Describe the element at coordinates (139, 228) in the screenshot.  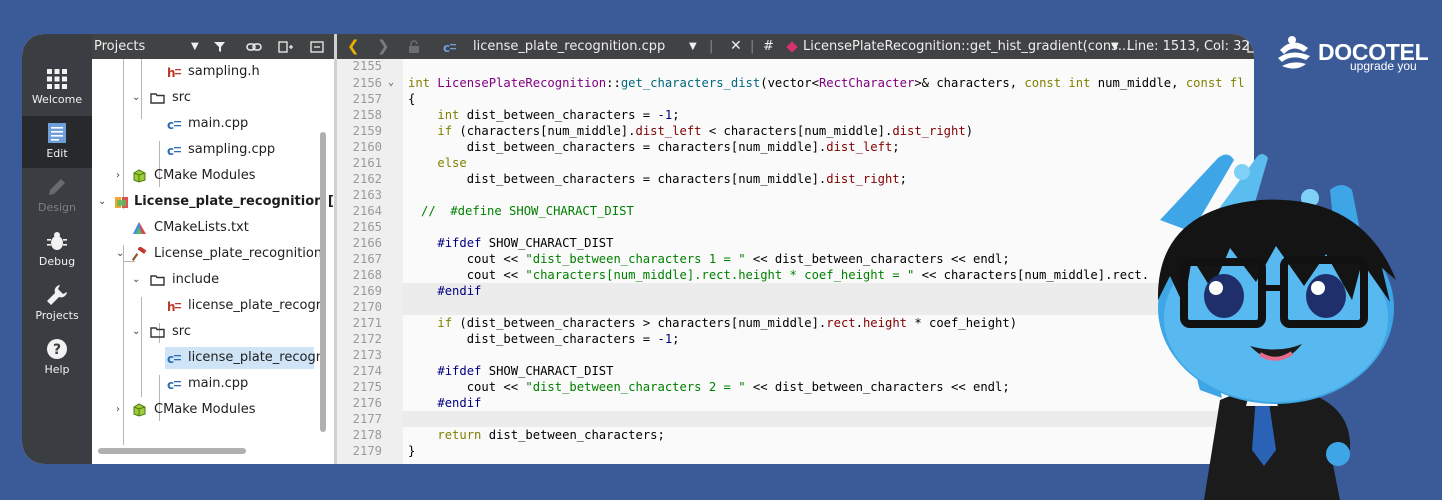
I see `cmake-file-icon` at that location.